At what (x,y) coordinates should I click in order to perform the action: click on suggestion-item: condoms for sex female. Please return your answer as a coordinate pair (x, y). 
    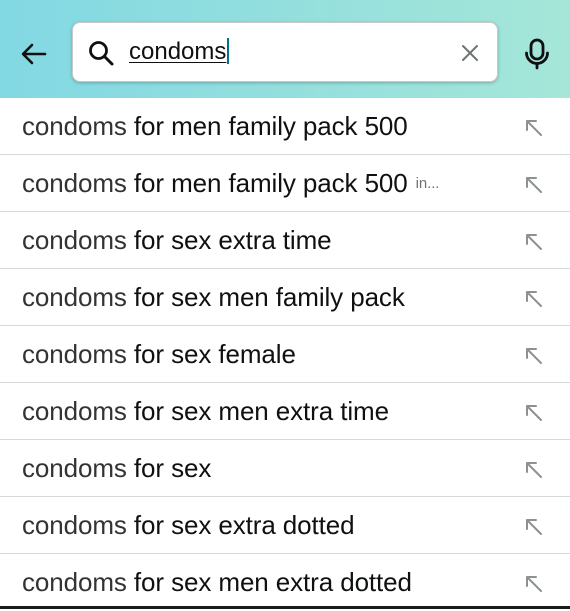
    Looking at the image, I should click on (285, 354).